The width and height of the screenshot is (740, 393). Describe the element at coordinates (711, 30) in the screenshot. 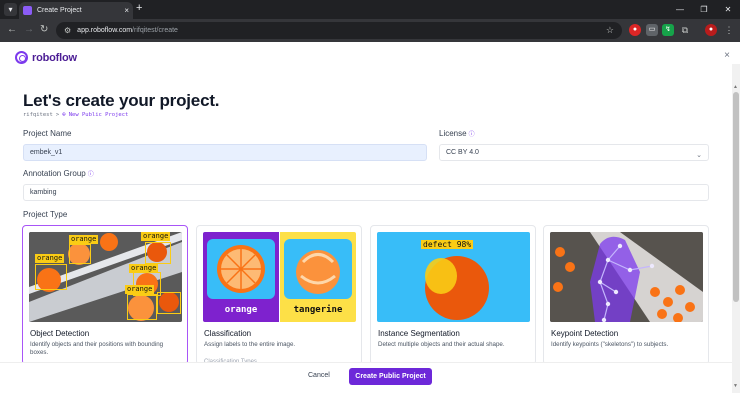

I see `profile-avatar-icon: ●` at that location.